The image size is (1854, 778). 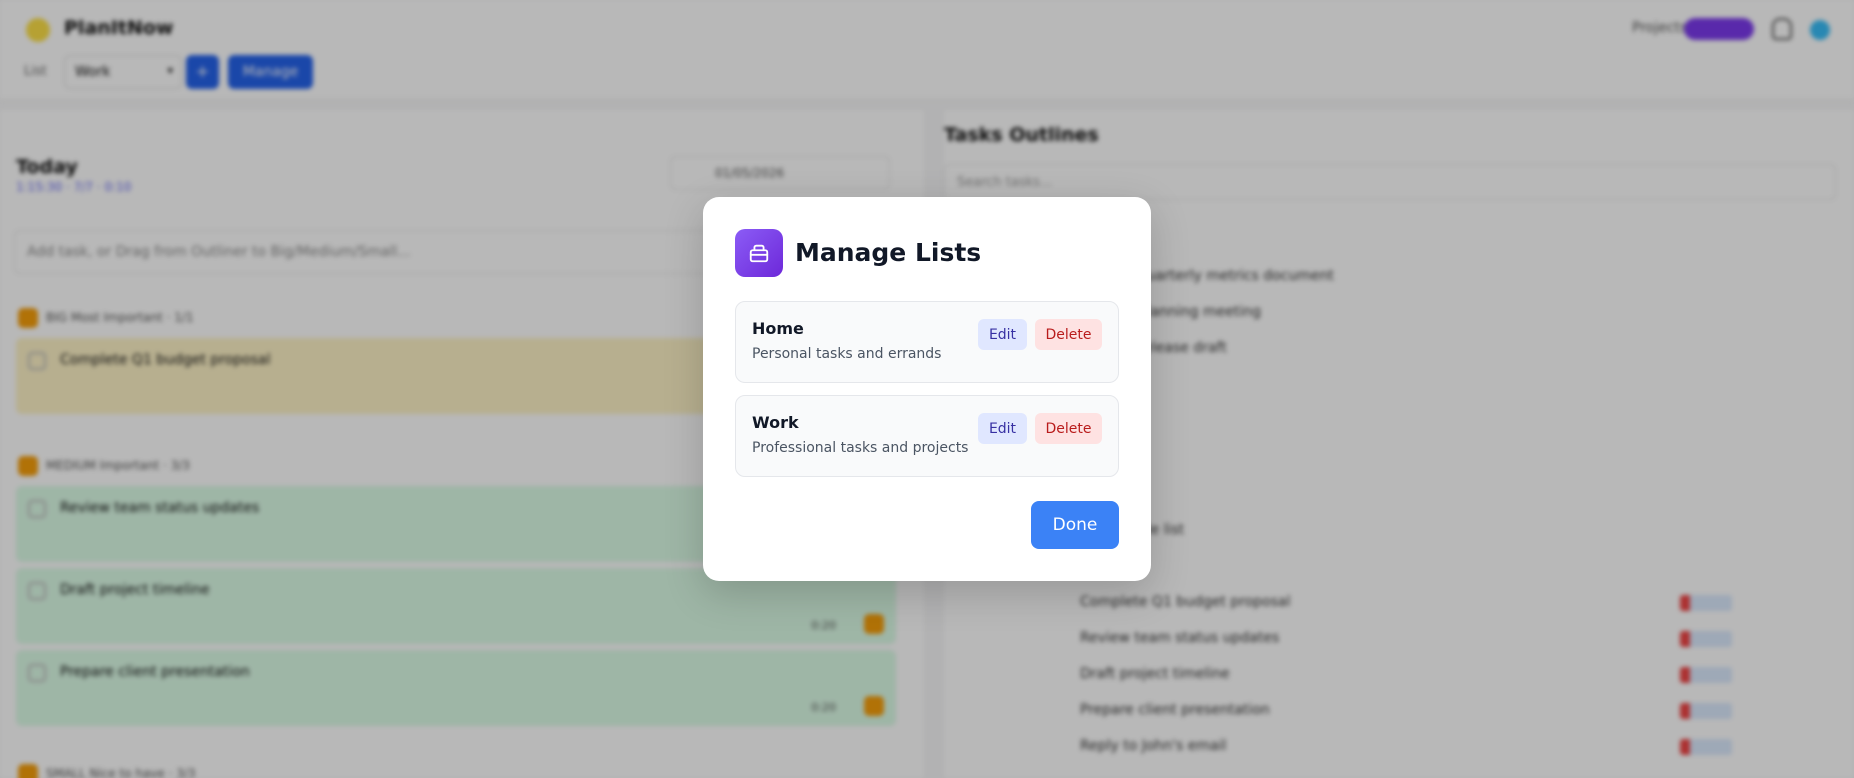 I want to click on done-button: Done, so click(x=1075, y=525).